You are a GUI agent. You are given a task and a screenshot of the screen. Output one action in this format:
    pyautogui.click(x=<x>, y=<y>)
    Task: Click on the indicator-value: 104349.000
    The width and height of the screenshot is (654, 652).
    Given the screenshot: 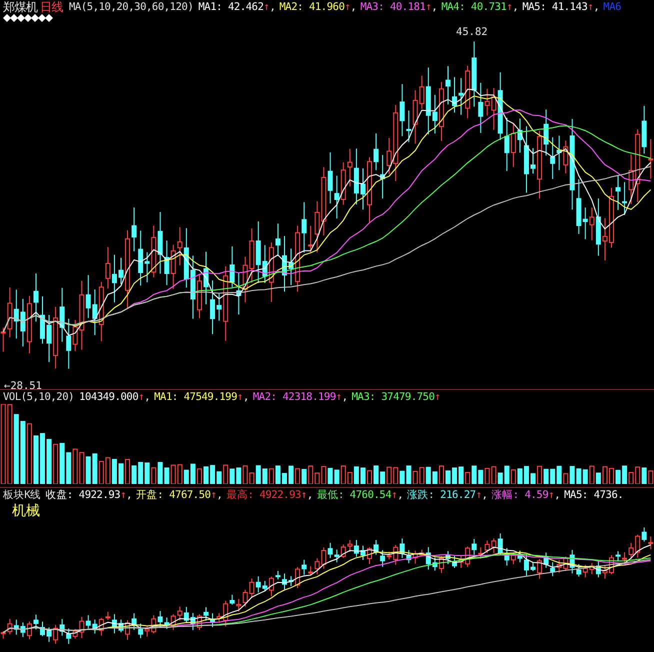 What is the action you would take?
    pyautogui.click(x=108, y=397)
    